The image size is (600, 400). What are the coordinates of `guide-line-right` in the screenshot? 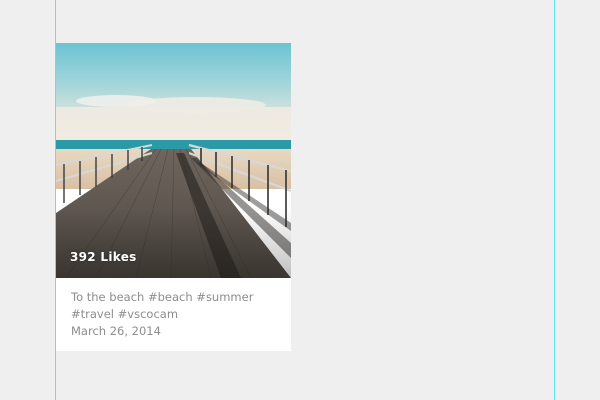 It's located at (554, 200).